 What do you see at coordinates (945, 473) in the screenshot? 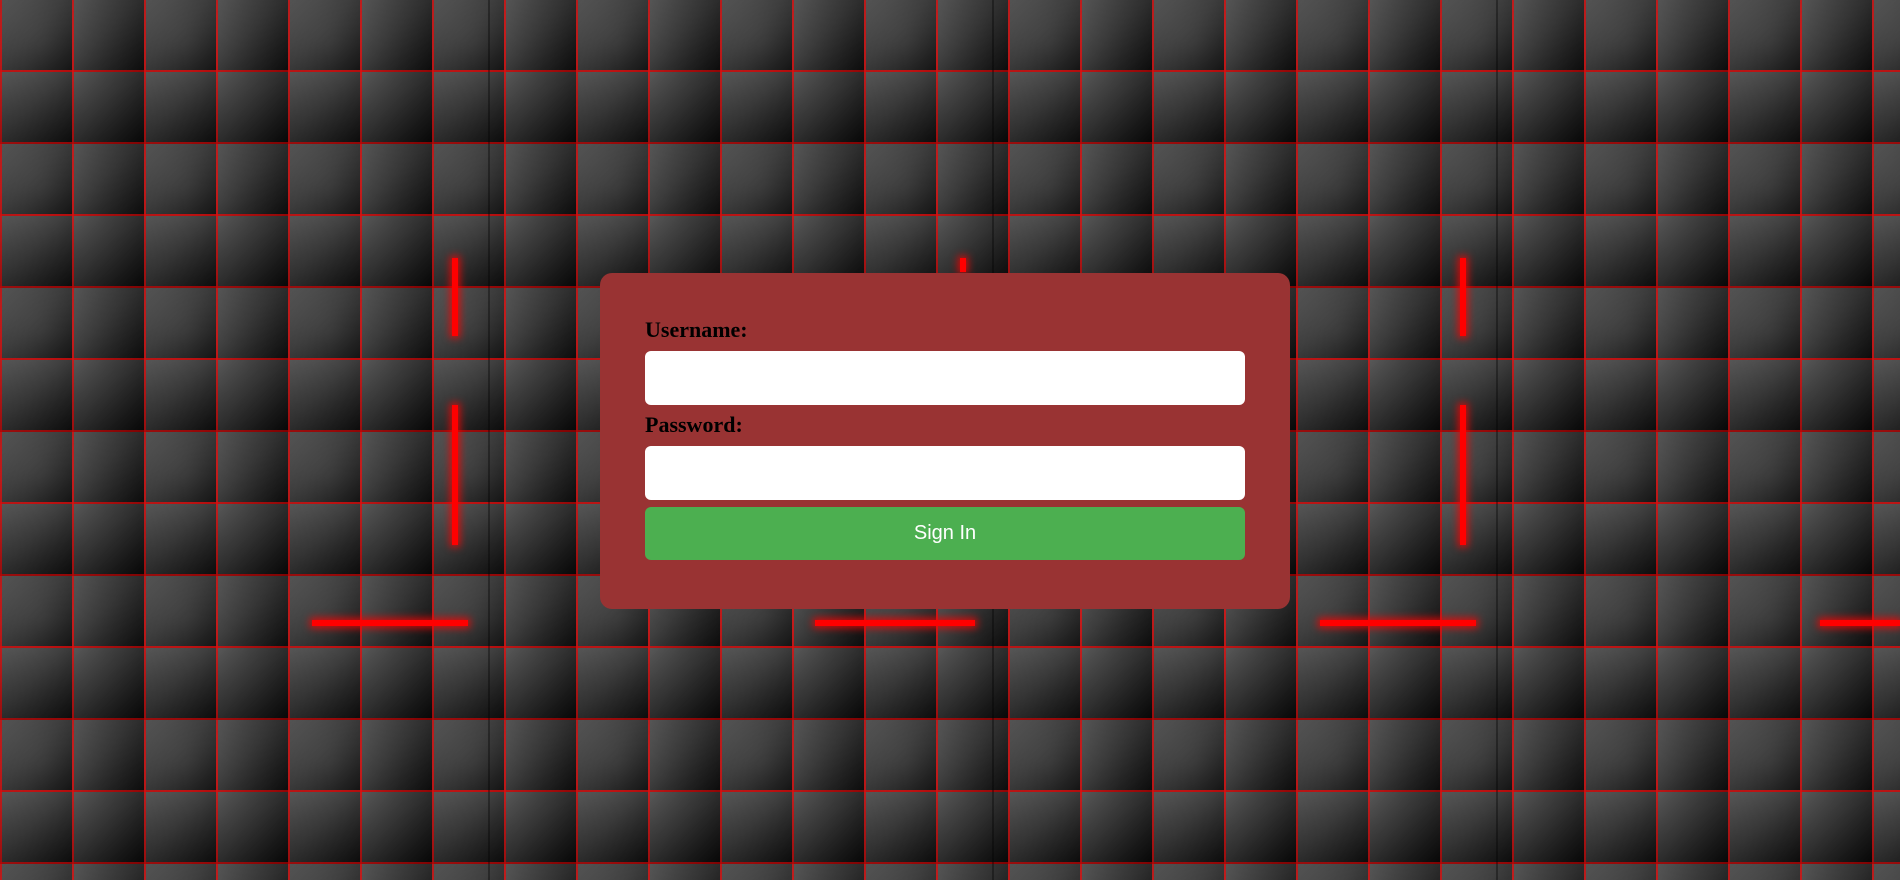
I see `password-input` at bounding box center [945, 473].